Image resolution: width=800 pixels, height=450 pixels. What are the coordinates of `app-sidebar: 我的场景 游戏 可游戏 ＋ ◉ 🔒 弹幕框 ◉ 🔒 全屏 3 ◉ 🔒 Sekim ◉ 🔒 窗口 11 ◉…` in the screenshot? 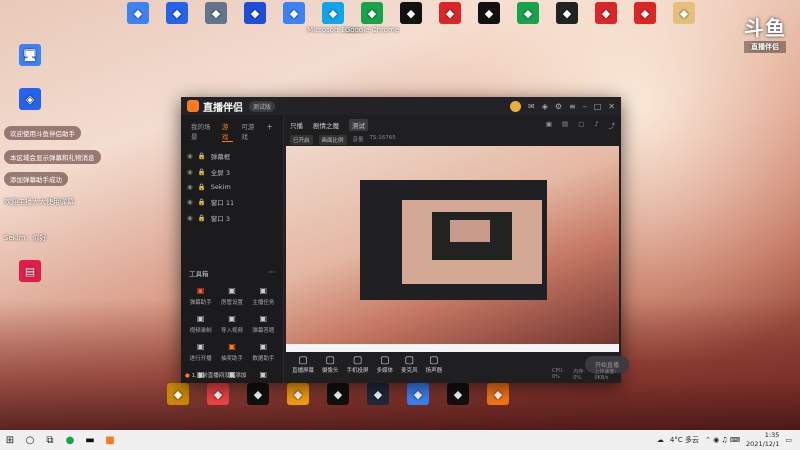 It's located at (232, 249).